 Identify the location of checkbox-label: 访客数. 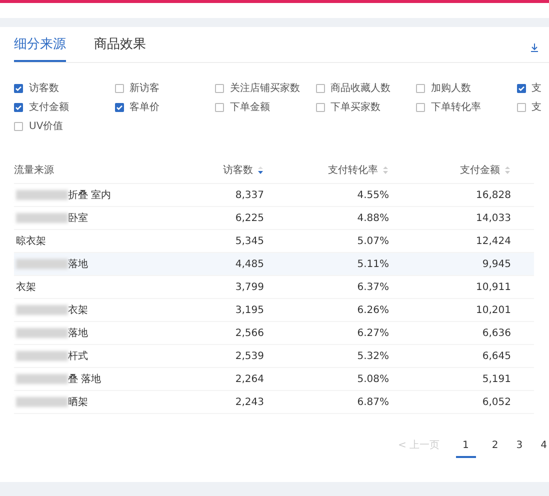
(44, 89).